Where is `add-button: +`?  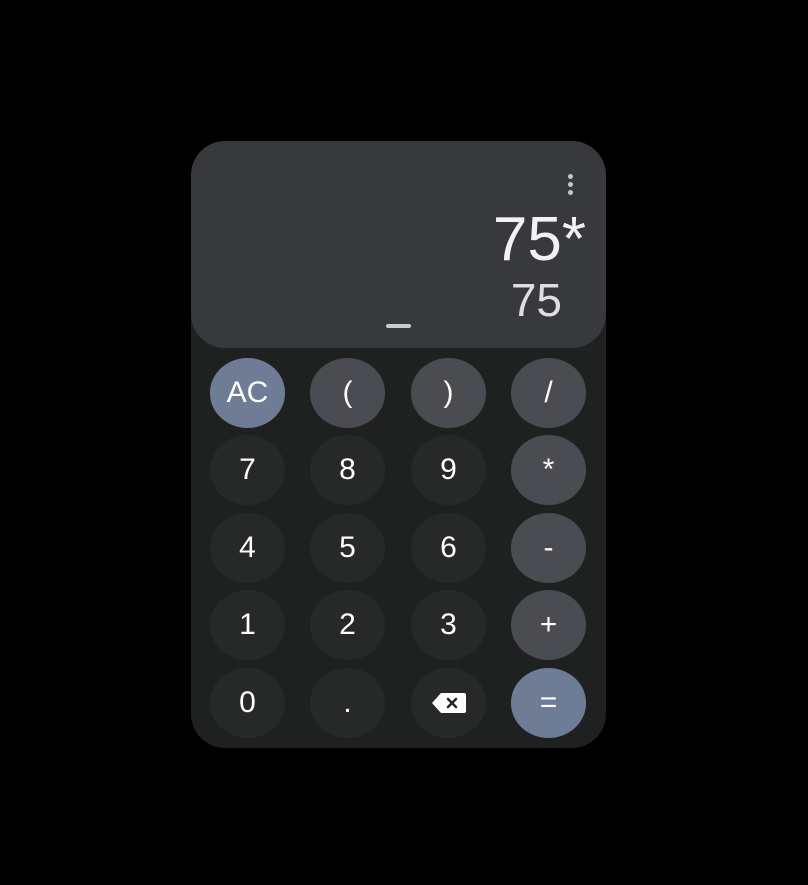 add-button: + is located at coordinates (548, 625).